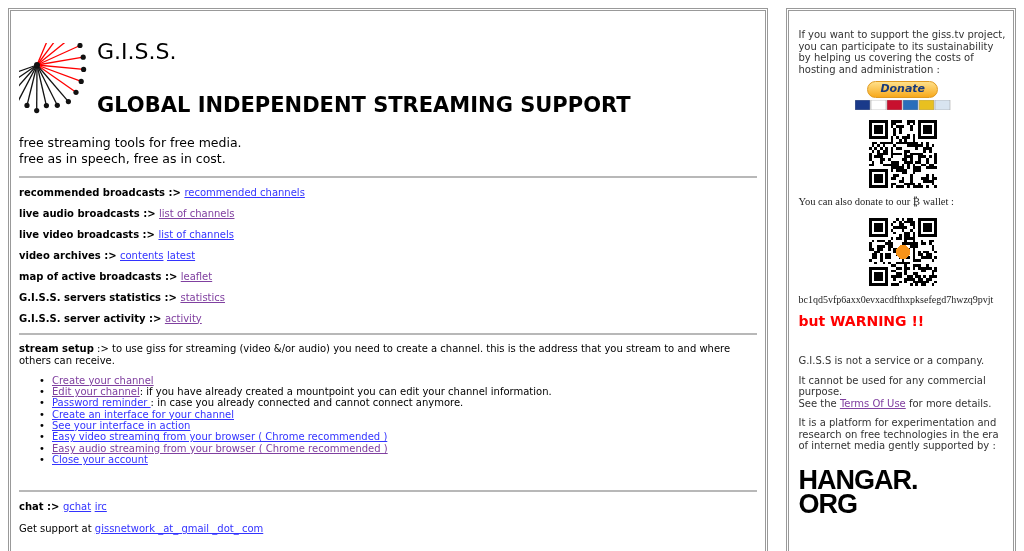 This screenshot has width=1024, height=551. I want to click on link: irc, so click(100, 506).